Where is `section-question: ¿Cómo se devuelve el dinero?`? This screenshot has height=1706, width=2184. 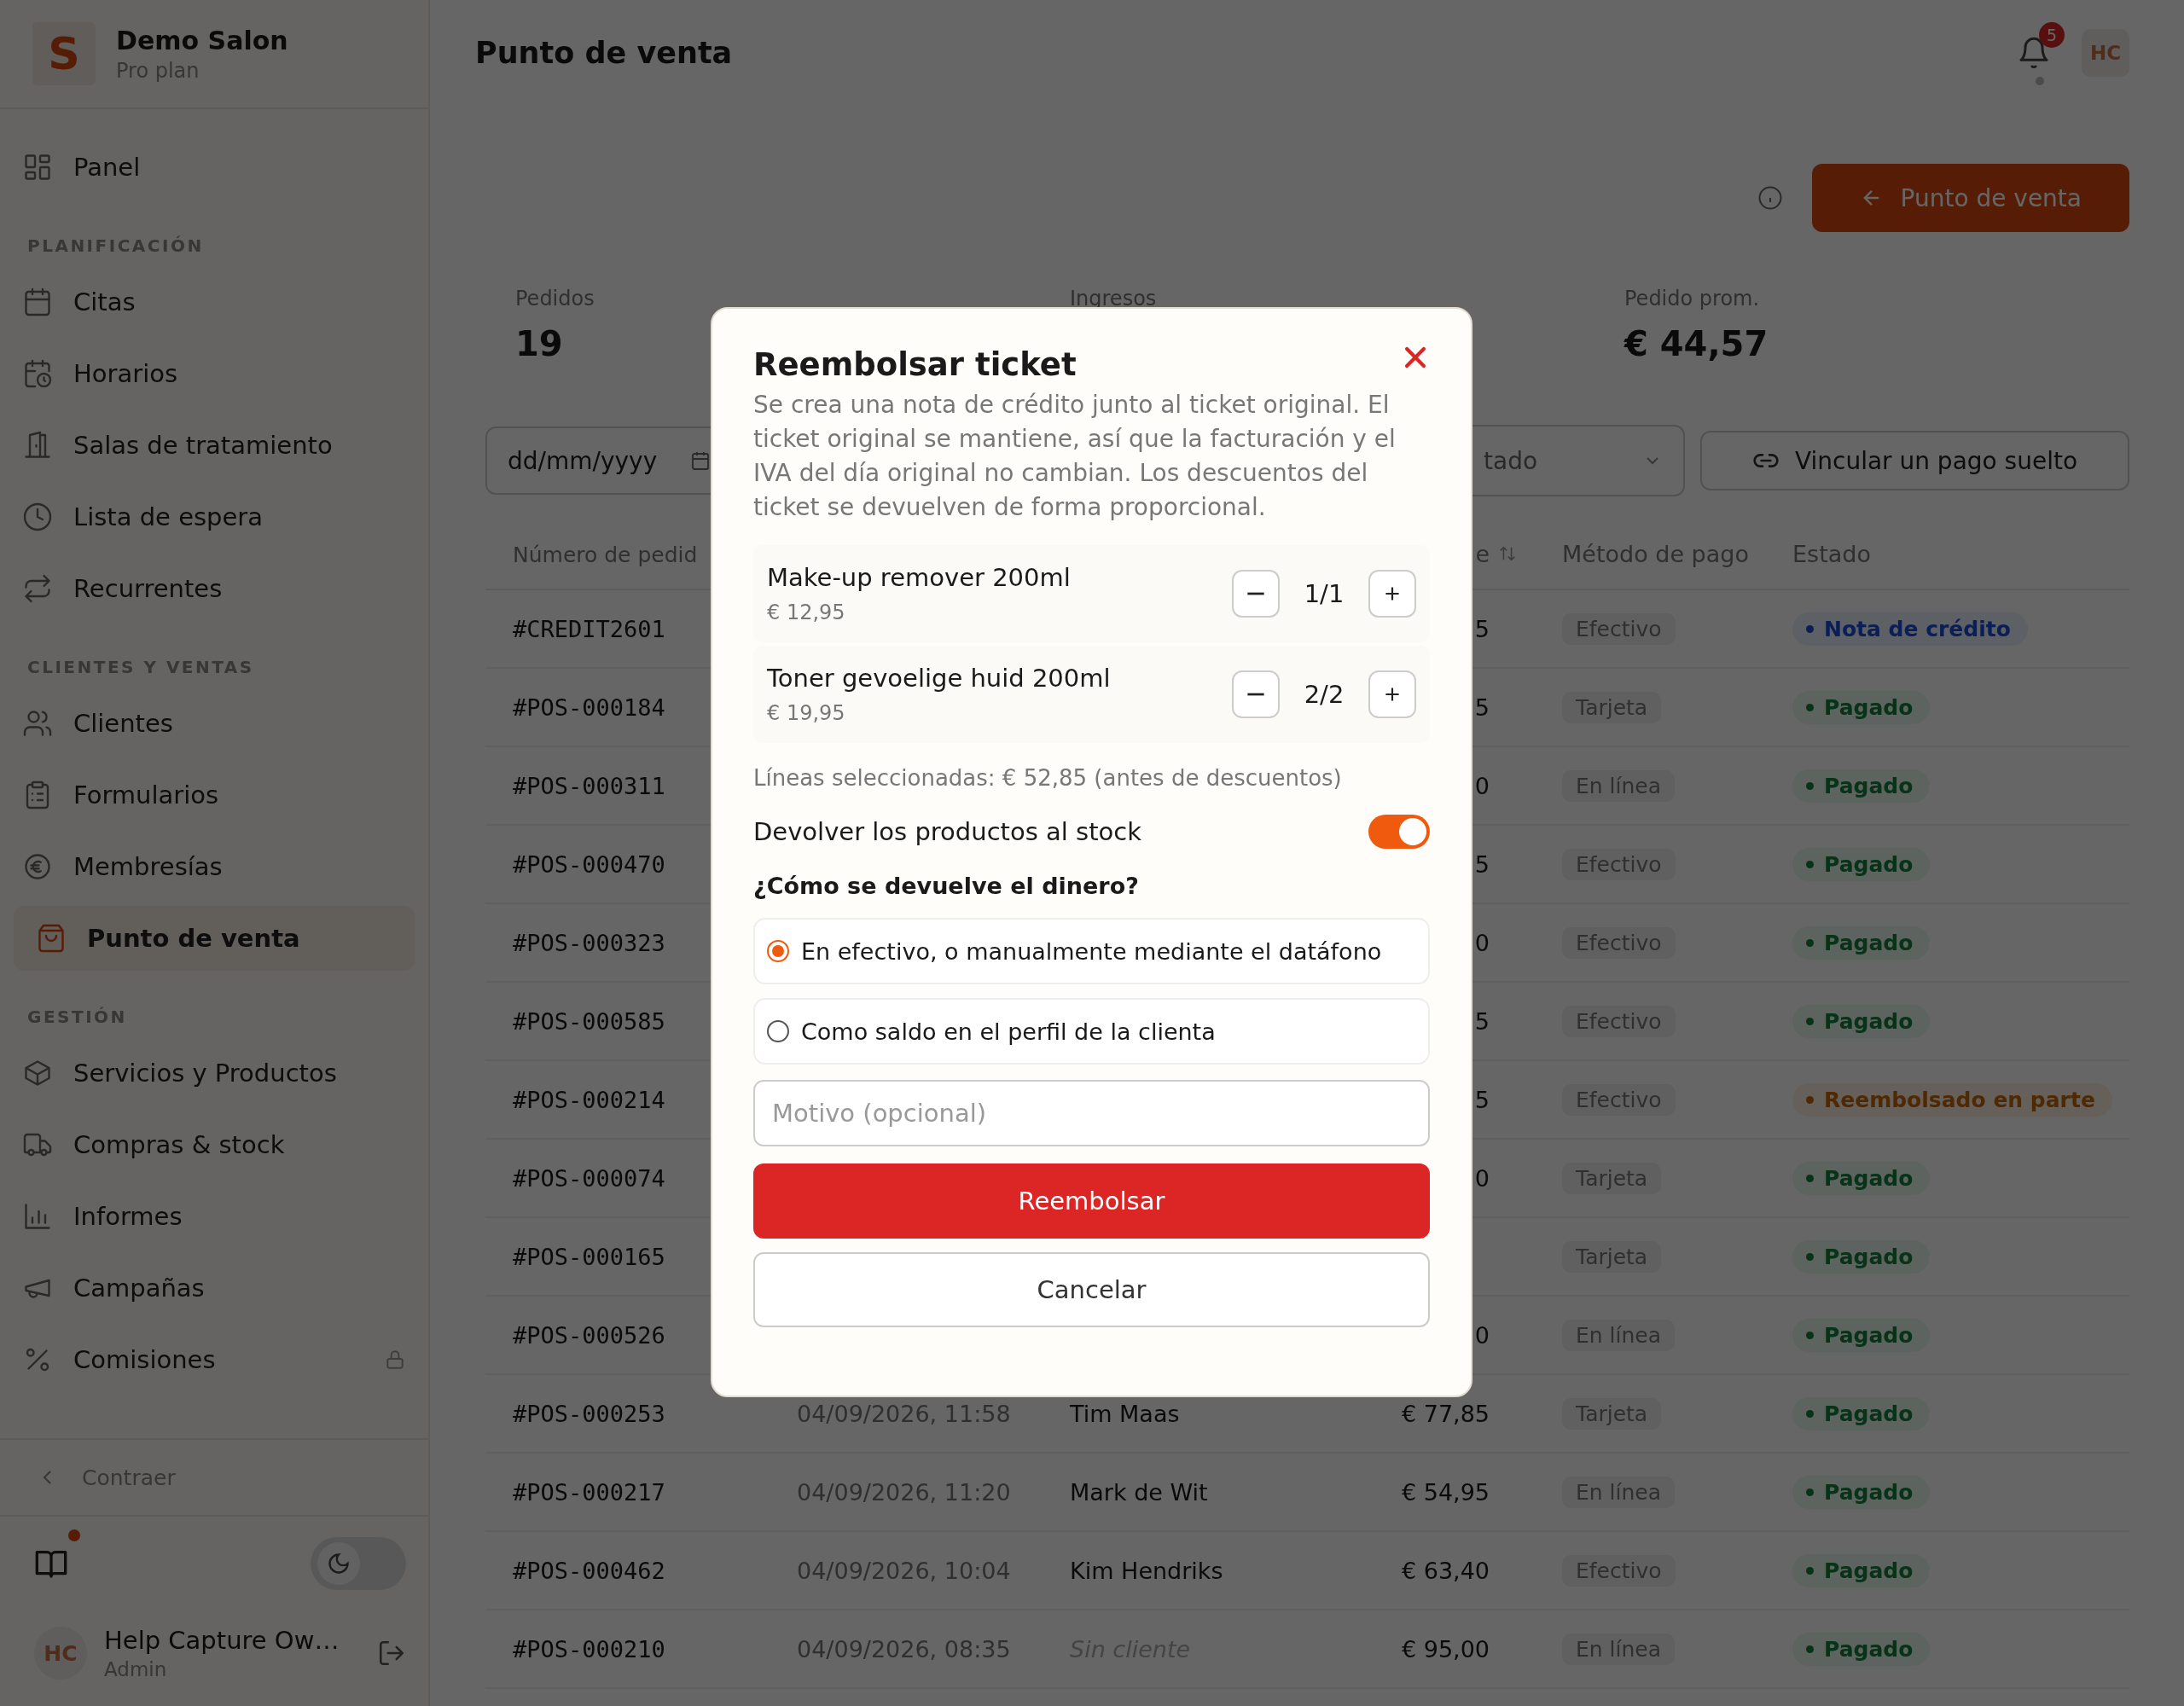 section-question: ¿Cómo se devuelve el dinero? is located at coordinates (946, 886).